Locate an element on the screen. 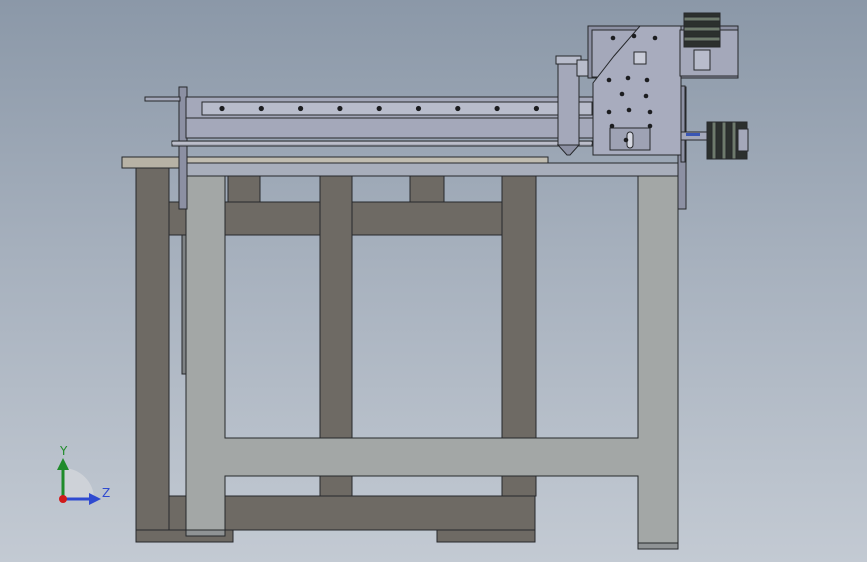 Image resolution: width=867 pixels, height=562 pixels. rear-post-2-low is located at coordinates (336, 485).